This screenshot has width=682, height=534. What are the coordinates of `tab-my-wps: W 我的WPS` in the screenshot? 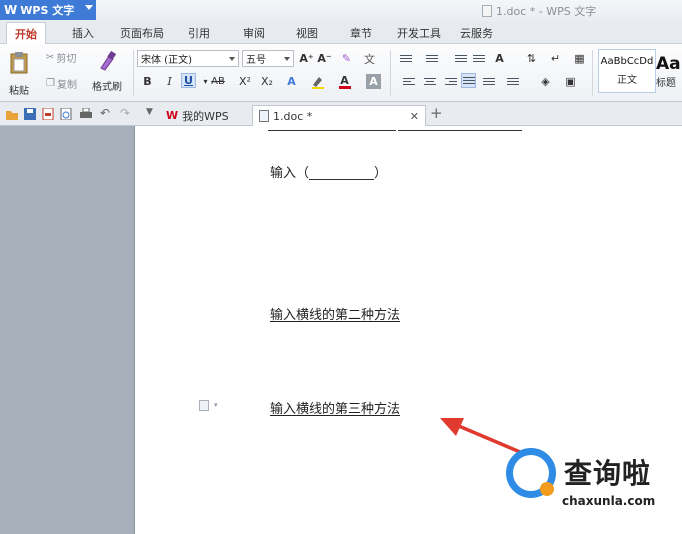 It's located at (205, 115).